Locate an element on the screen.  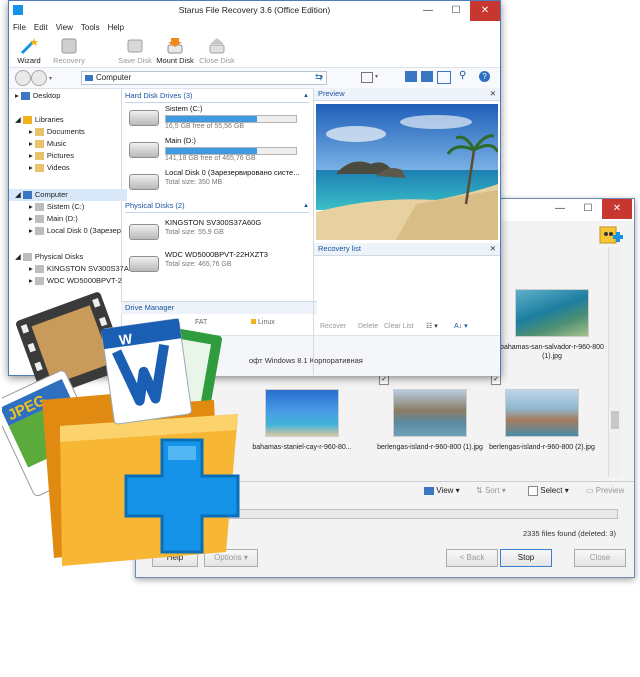
drive-item: Sistem (C:) 16,5 GB free of 55,56 GB is located at coordinates (217, 119).